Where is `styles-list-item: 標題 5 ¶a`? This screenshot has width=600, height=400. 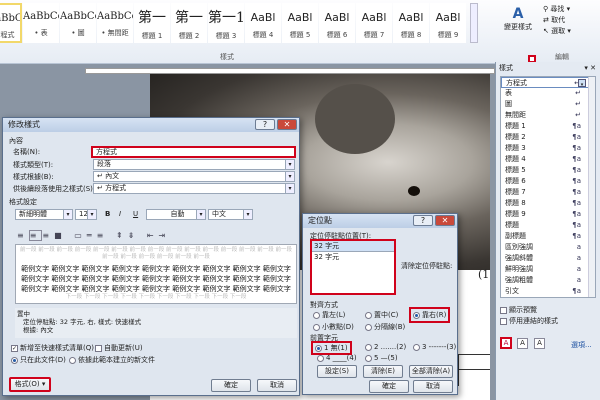
styles-list-item: 標題 5 ¶a is located at coordinates (548, 170).